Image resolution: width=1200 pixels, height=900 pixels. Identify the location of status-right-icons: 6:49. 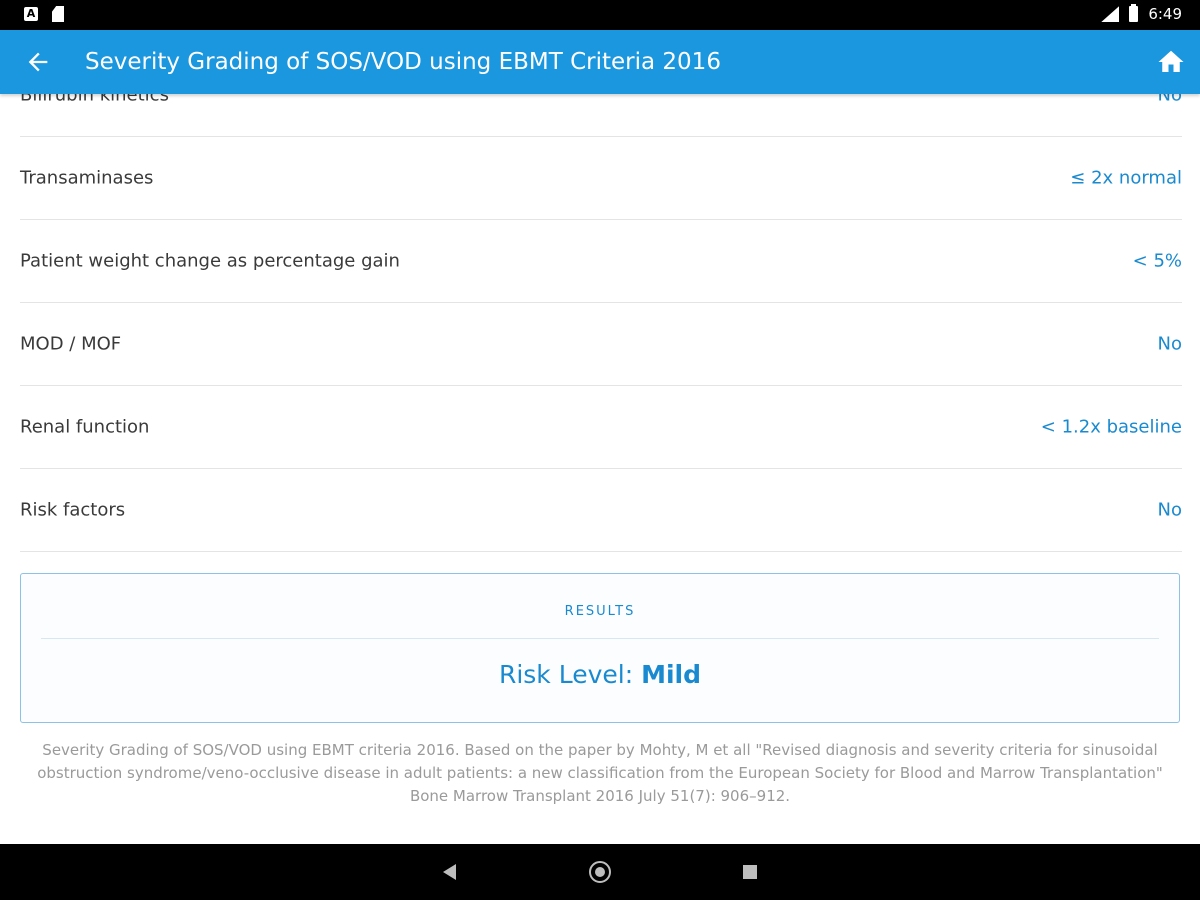
(1141, 13).